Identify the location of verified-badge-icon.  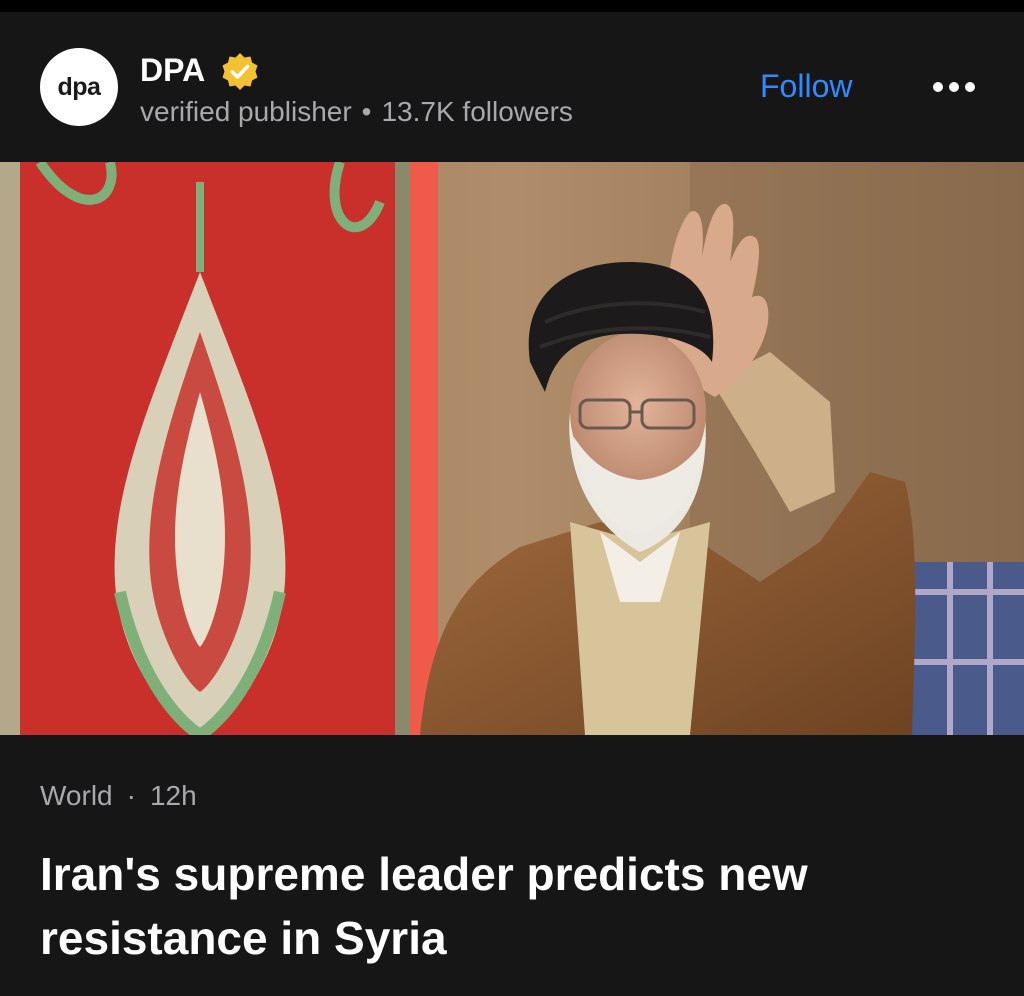
(240, 71).